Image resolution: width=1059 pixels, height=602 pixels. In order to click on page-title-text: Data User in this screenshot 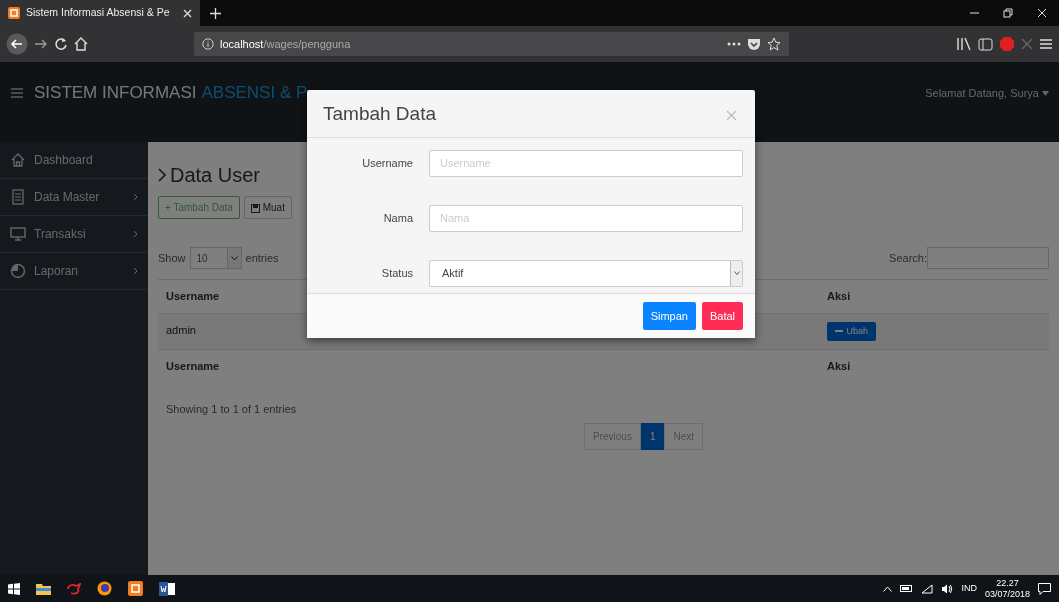, I will do `click(215, 175)`.